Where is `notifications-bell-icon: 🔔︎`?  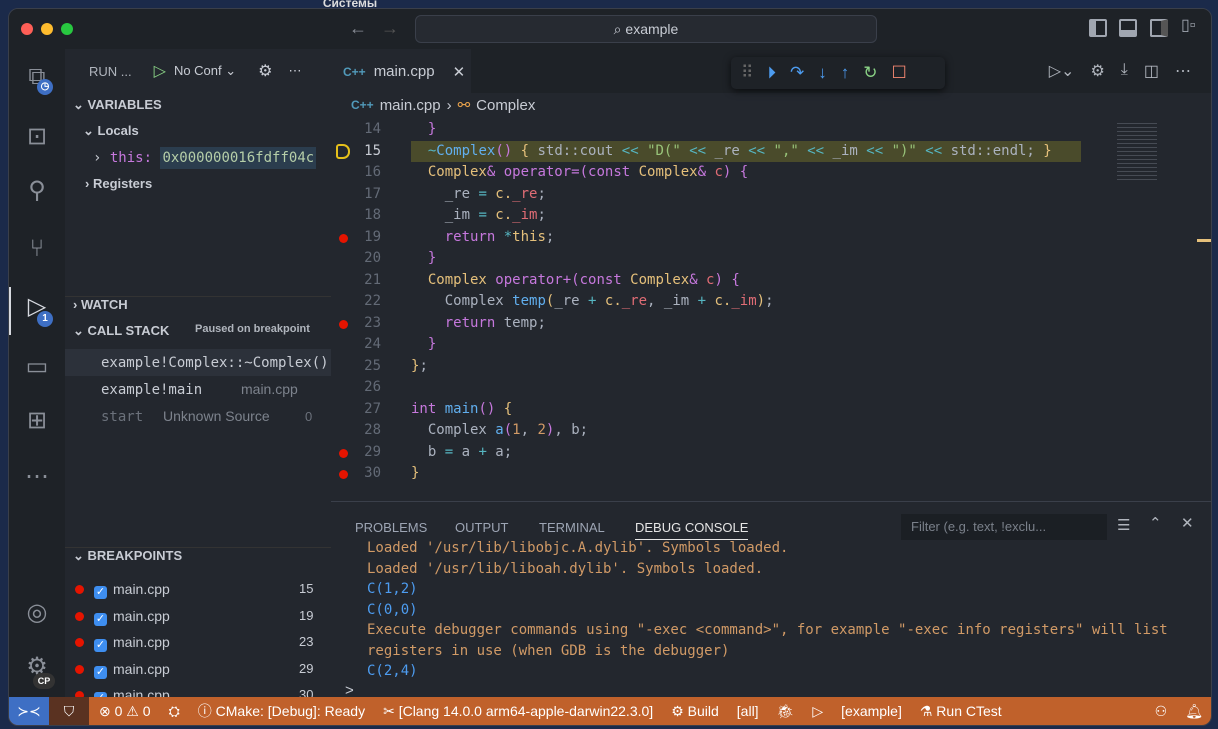 notifications-bell-icon: 🔔︎ is located at coordinates (1194, 711).